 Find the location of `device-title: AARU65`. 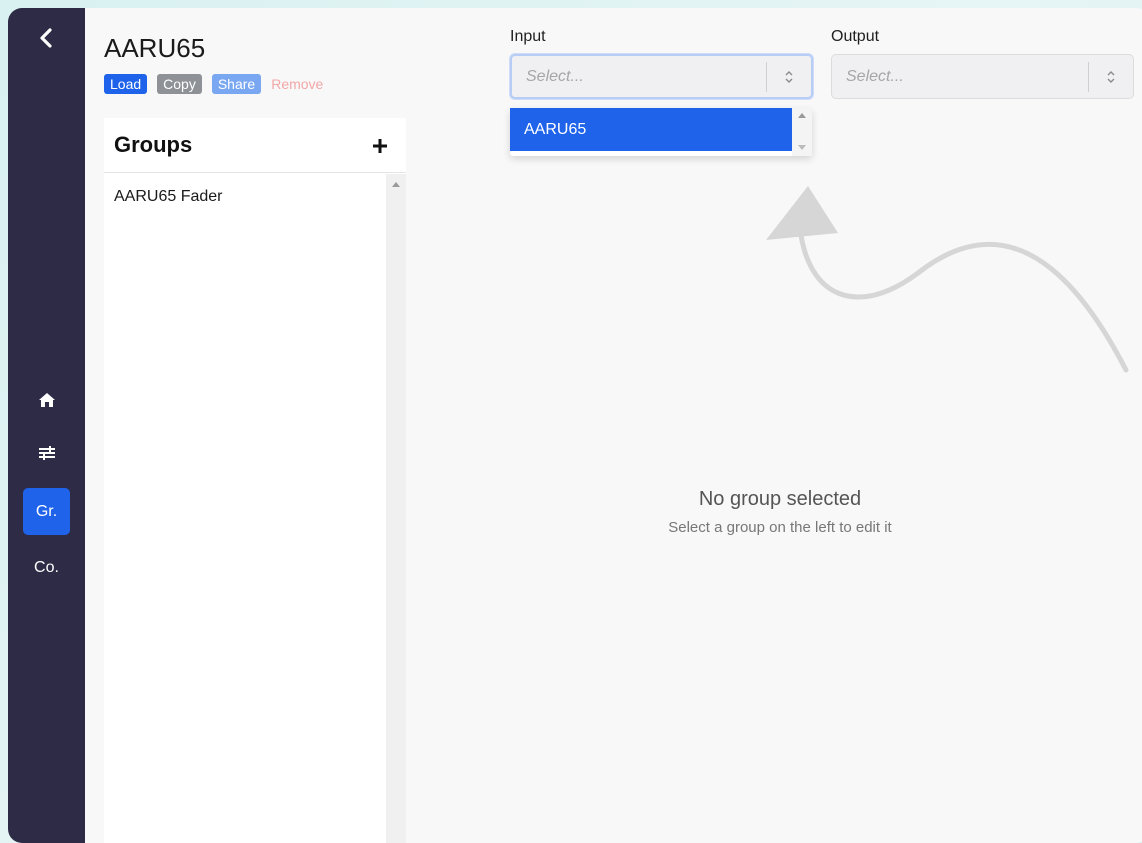

device-title: AARU65 is located at coordinates (155, 48).